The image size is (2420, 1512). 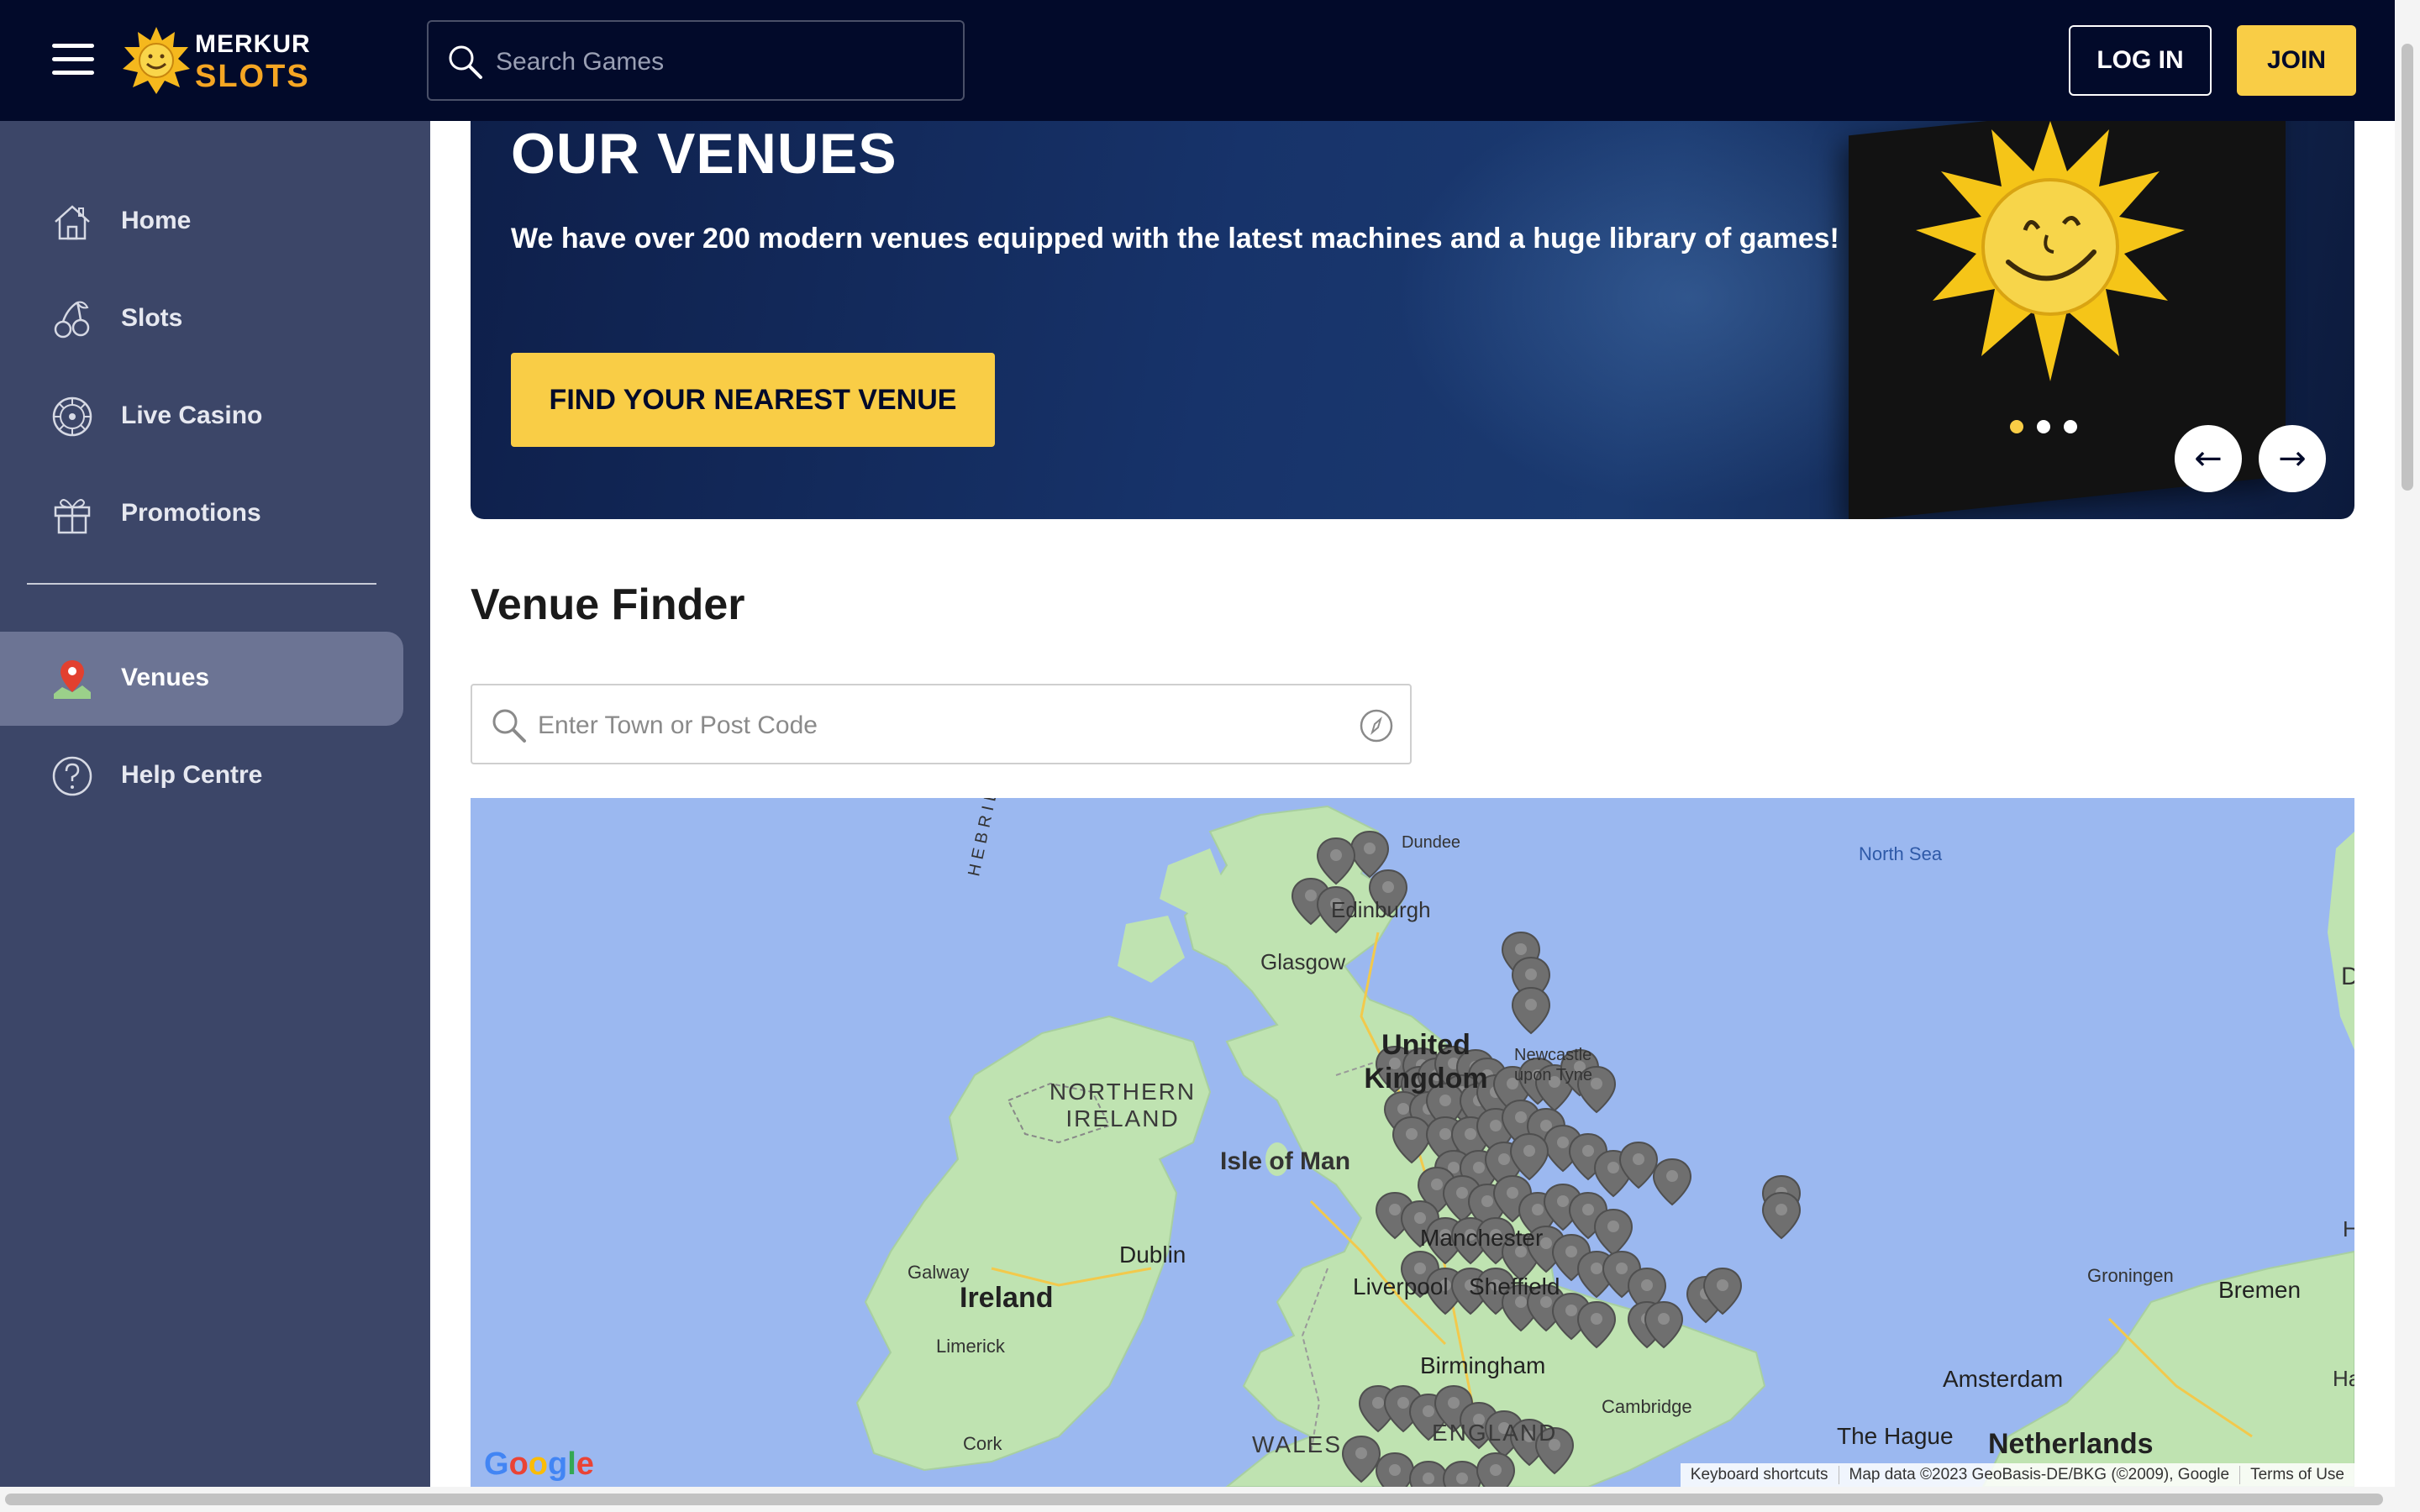 What do you see at coordinates (1401, 1286) in the screenshot?
I see `map-label-liverpool: Liverpool` at bounding box center [1401, 1286].